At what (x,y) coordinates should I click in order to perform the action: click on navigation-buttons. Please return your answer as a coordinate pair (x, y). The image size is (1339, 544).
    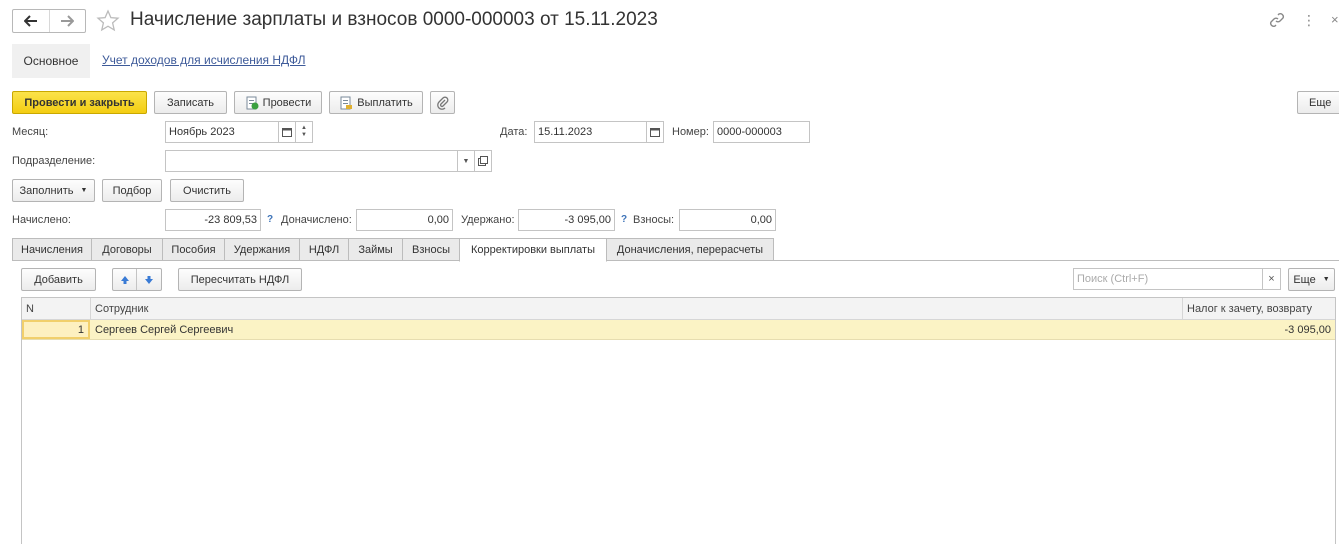
    Looking at the image, I should click on (49, 21).